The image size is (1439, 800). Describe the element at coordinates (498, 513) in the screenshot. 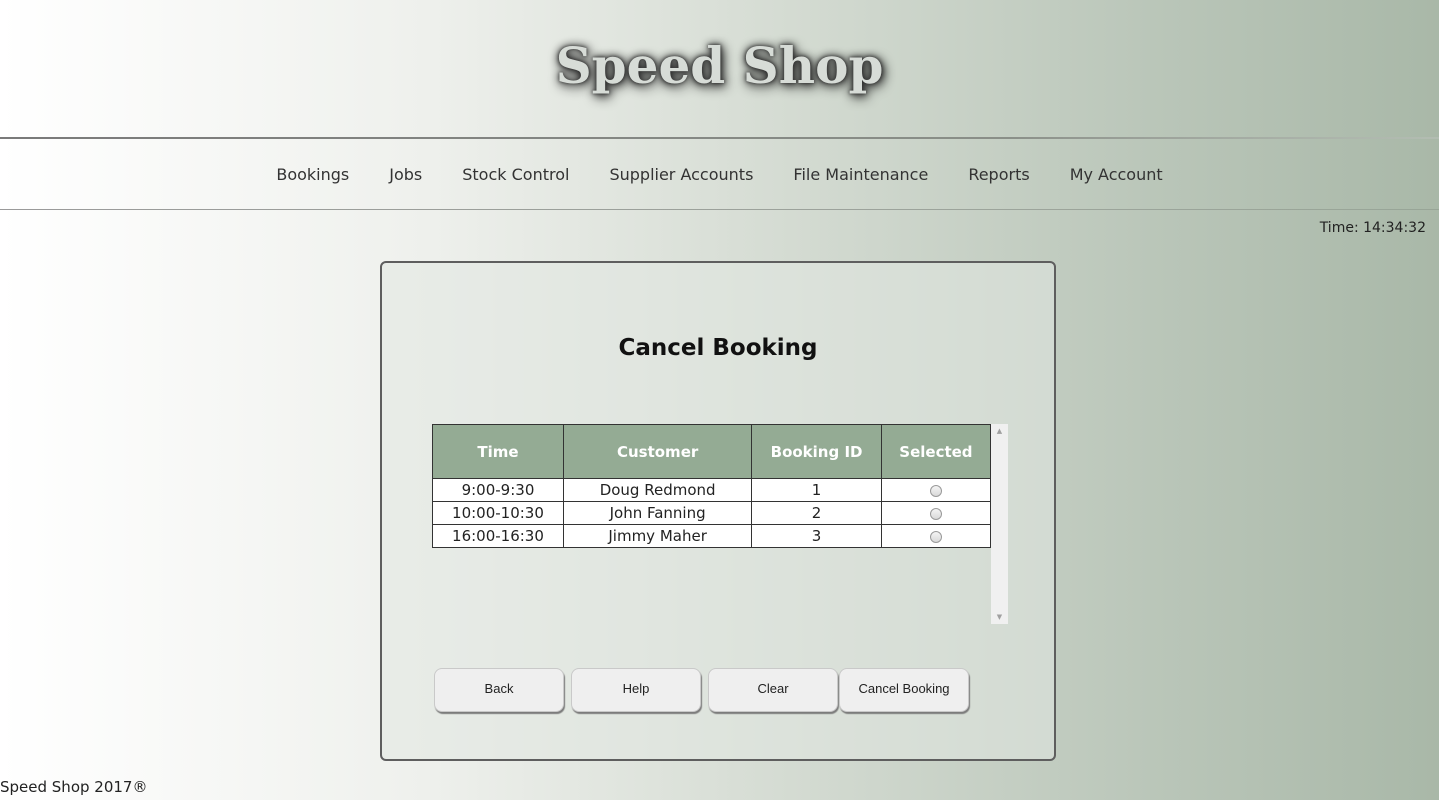

I see `cell-time: 10:00-10:30` at that location.